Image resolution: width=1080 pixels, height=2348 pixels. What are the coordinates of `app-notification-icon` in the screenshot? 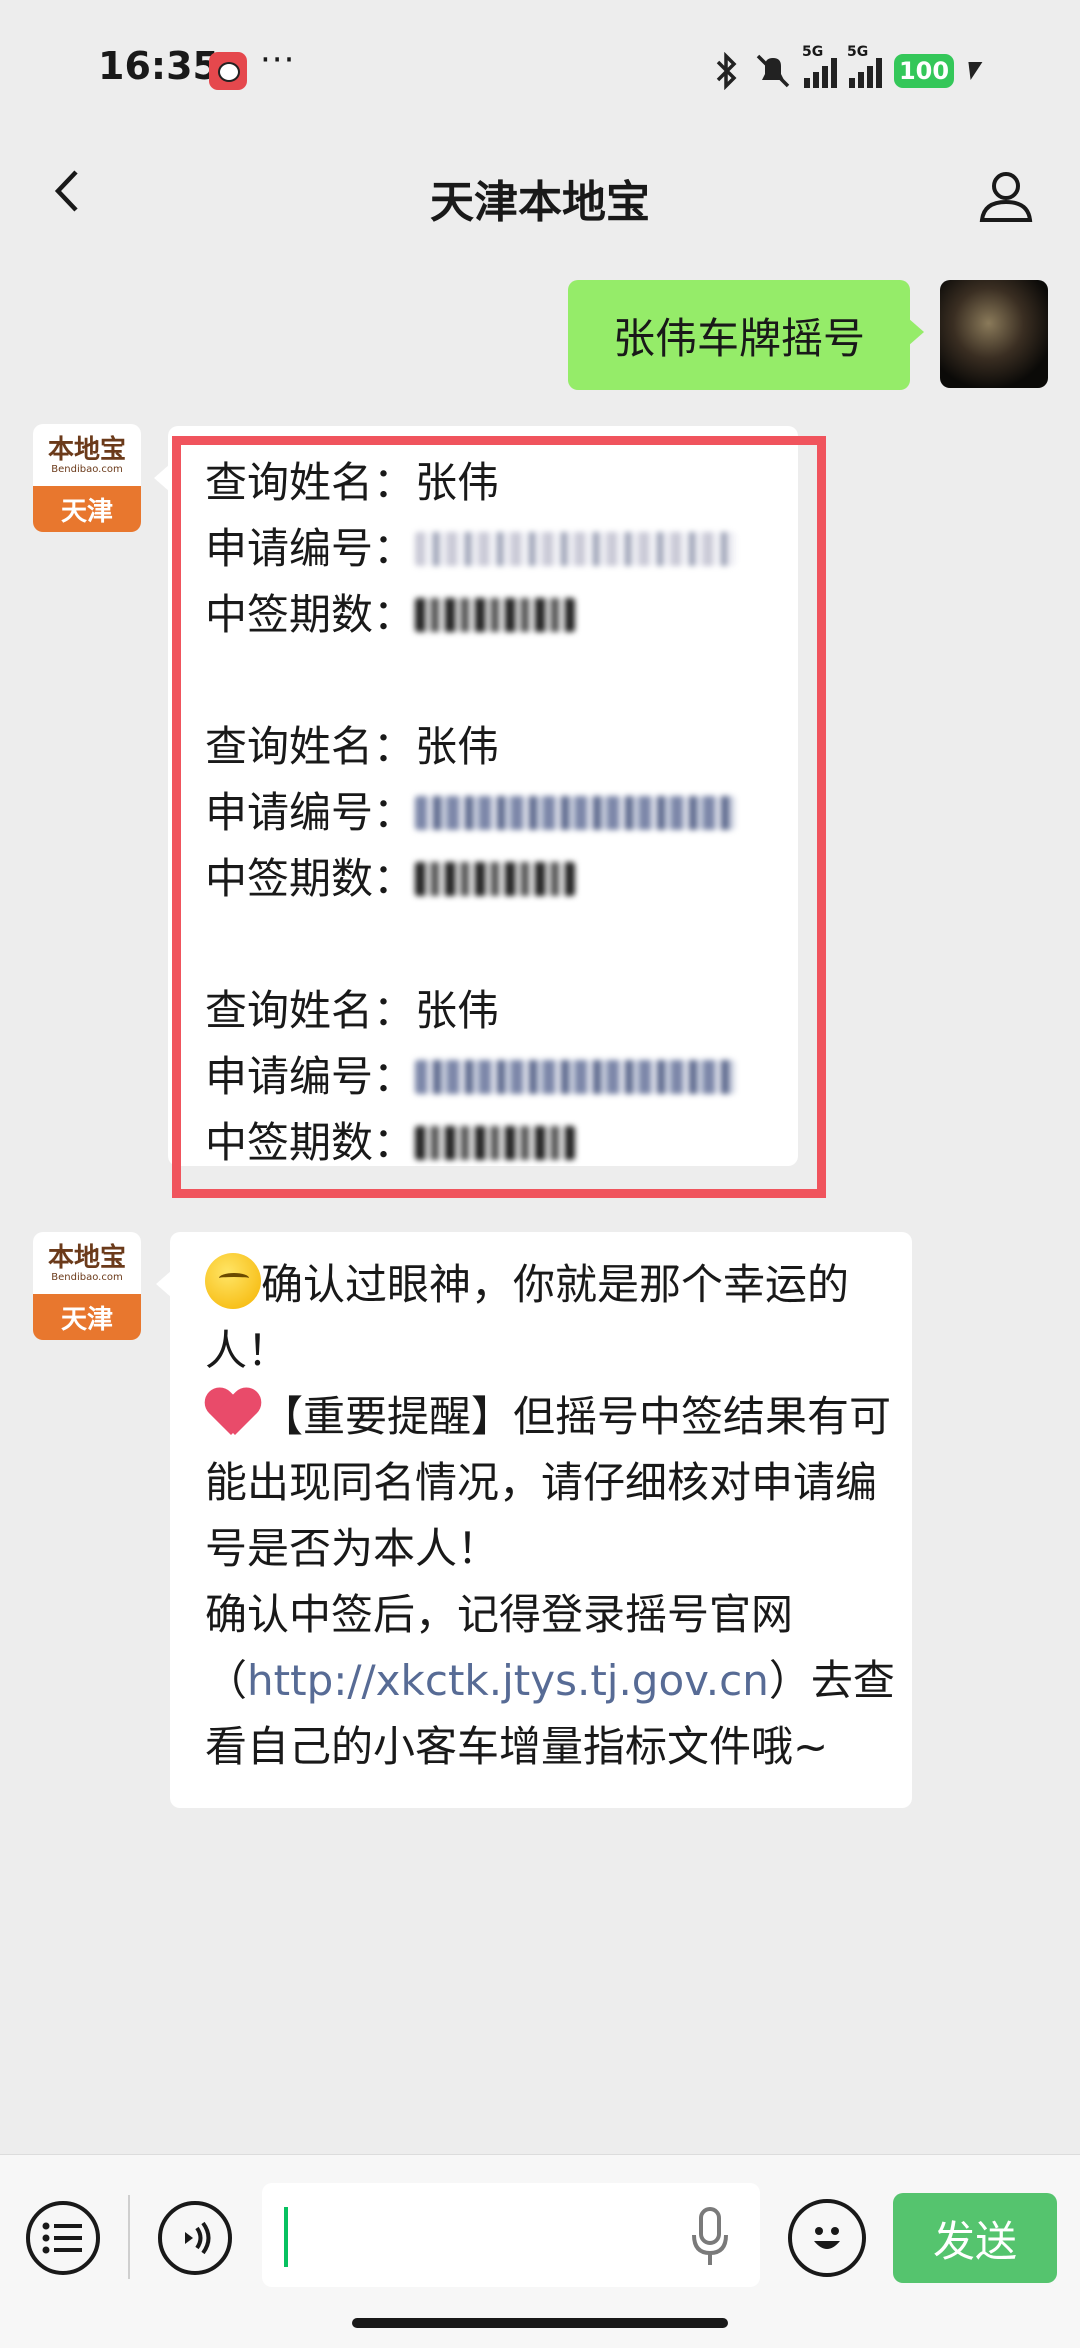 It's located at (228, 71).